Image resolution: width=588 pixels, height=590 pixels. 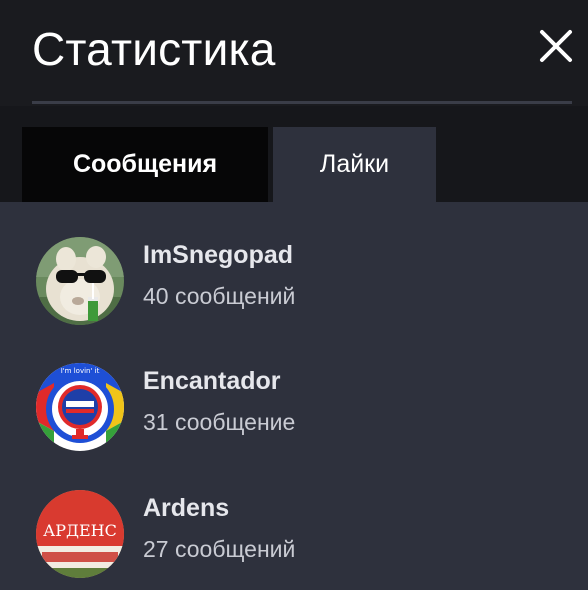 What do you see at coordinates (80, 530) in the screenshot?
I see `avatar-sign-text: АРДЕНС` at bounding box center [80, 530].